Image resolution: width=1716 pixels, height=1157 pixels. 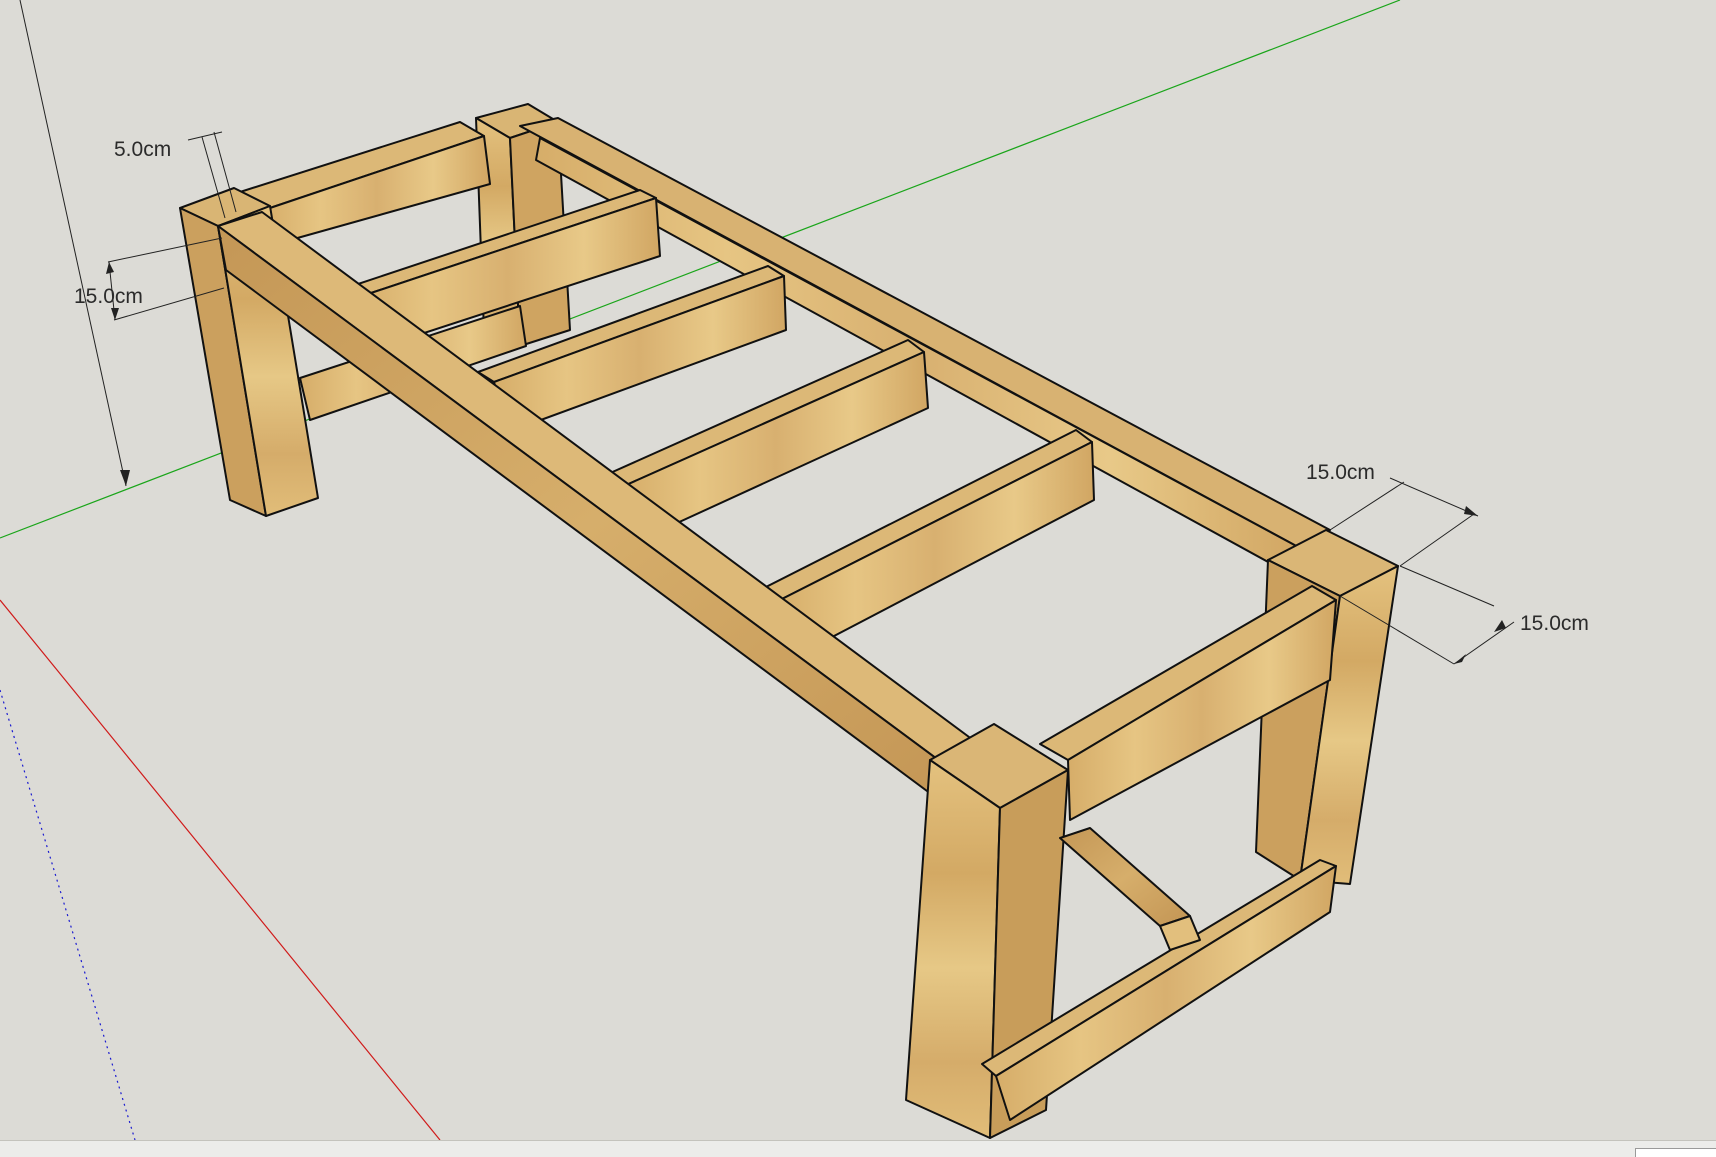 I want to click on red-axis, so click(x=220, y=869).